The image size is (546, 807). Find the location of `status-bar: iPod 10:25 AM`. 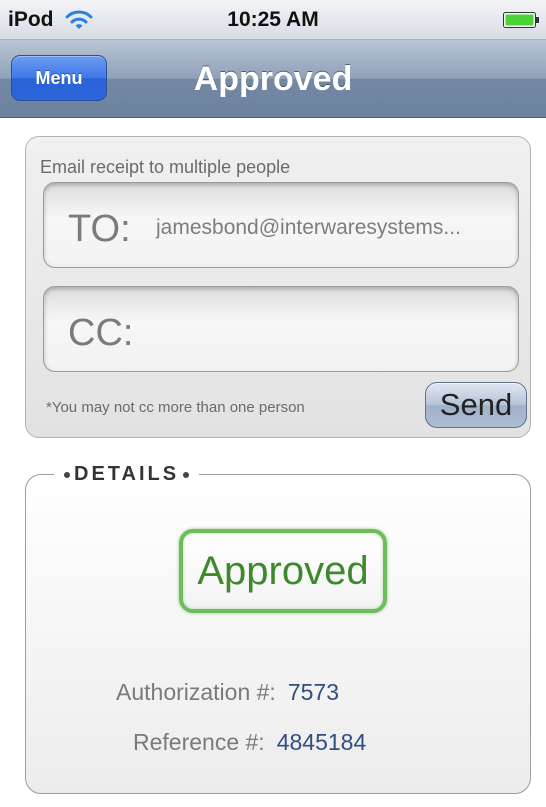

status-bar: iPod 10:25 AM is located at coordinates (273, 20).